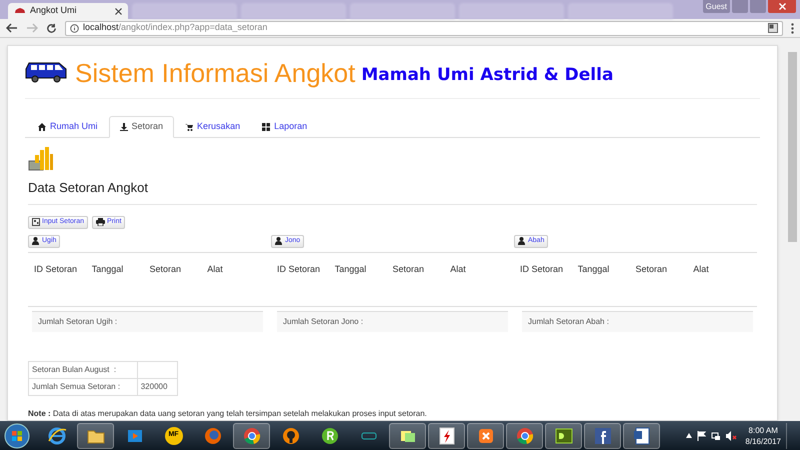  I want to click on translate-icon, so click(773, 28).